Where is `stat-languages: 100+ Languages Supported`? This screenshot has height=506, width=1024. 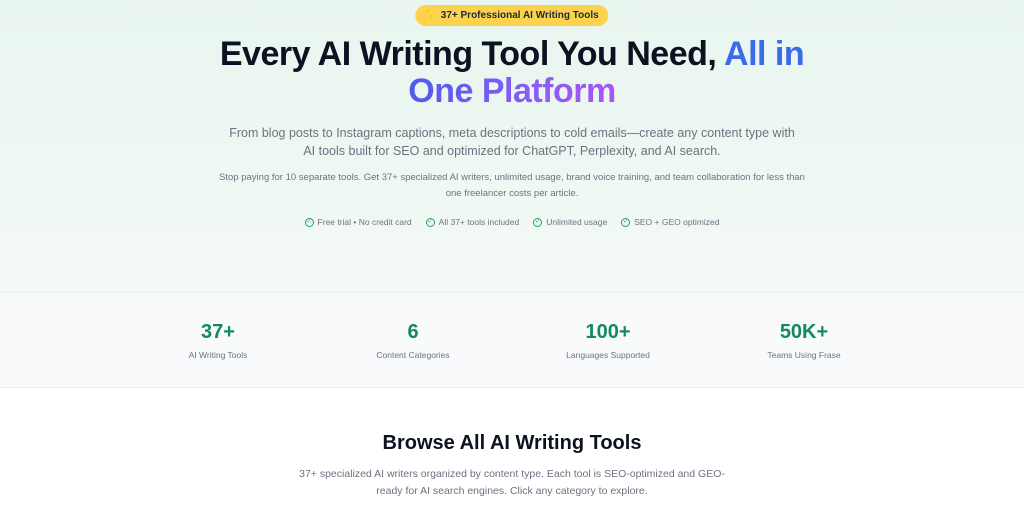
stat-languages: 100+ Languages Supported is located at coordinates (608, 340).